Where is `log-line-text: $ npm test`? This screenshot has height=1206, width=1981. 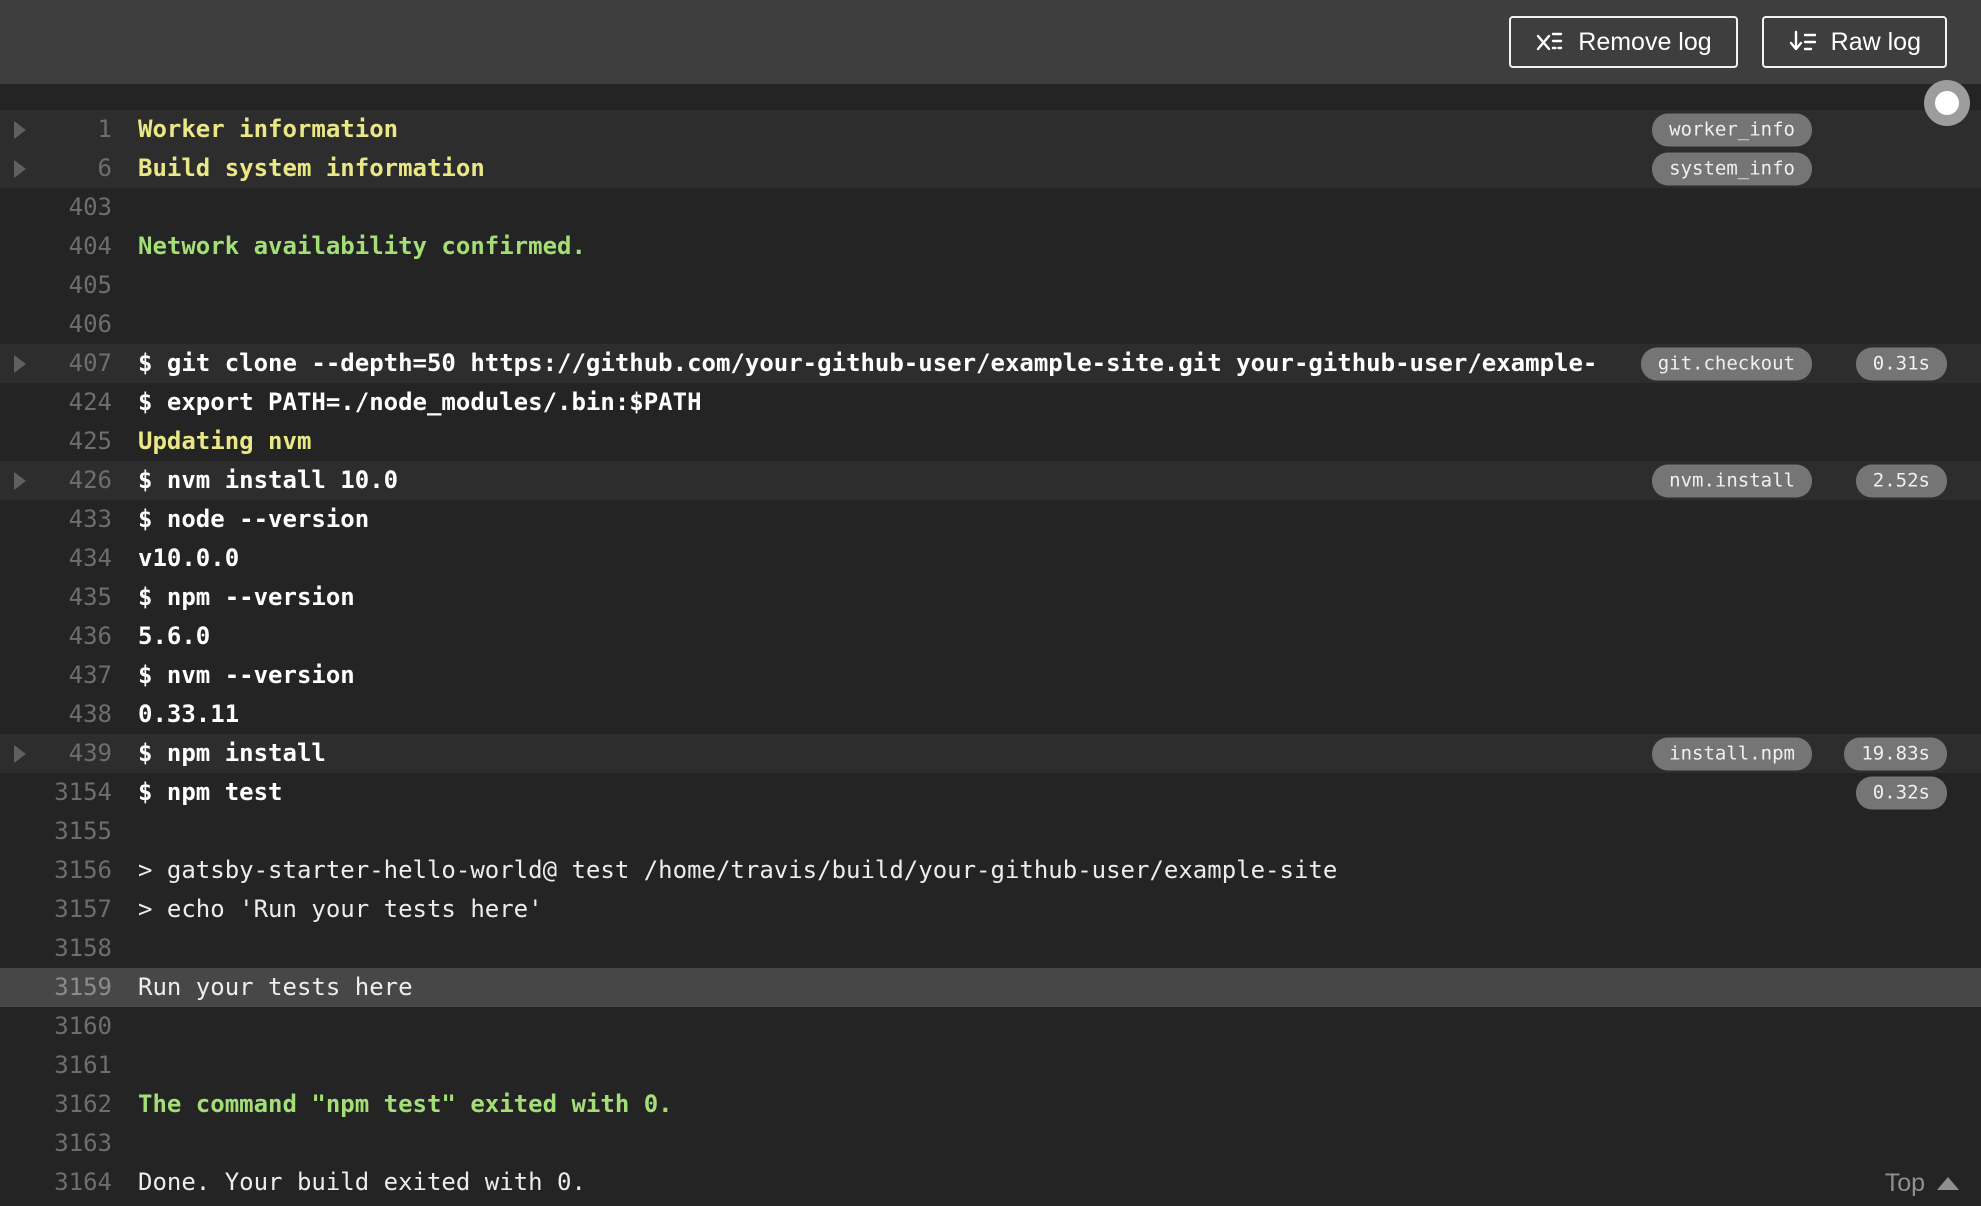
log-line-text: $ npm test is located at coordinates (210, 792).